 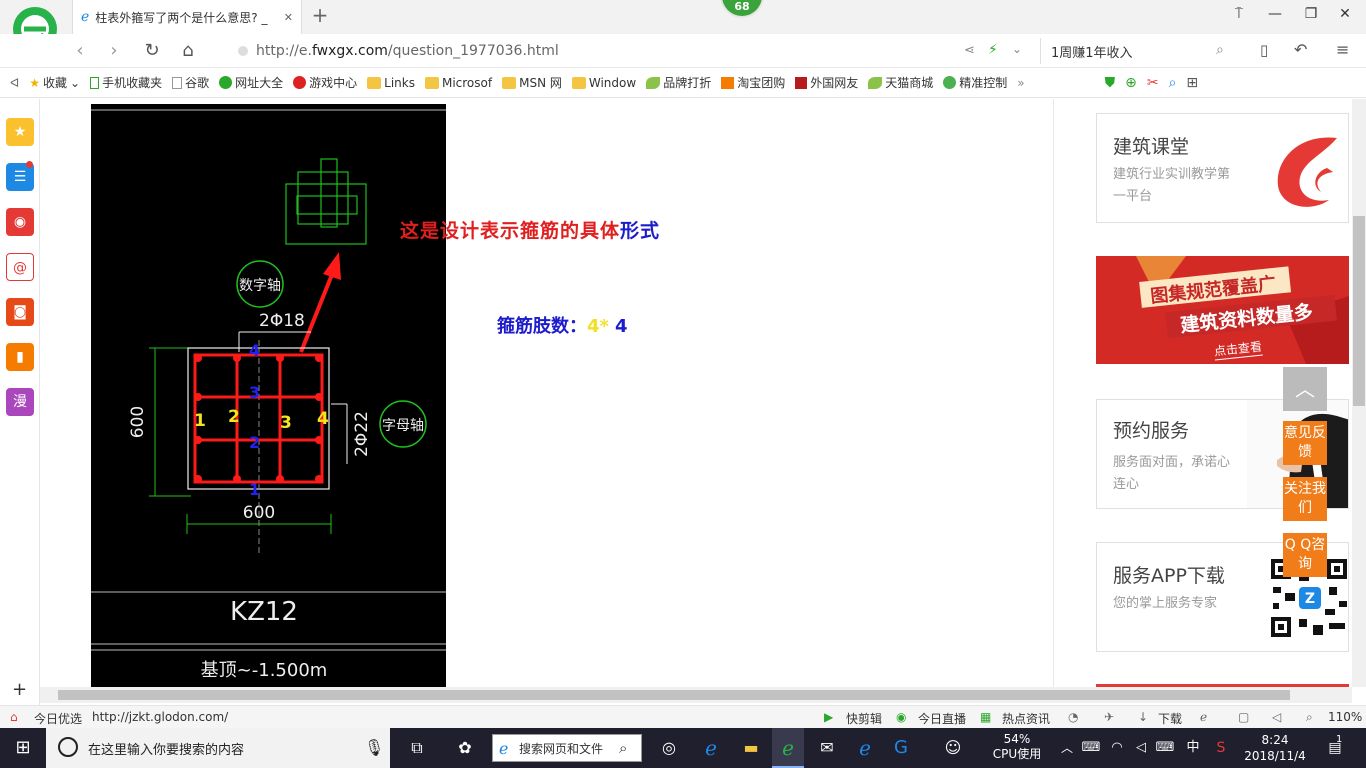 What do you see at coordinates (1359, 311) in the screenshot?
I see `vertical-scroll-thumb` at bounding box center [1359, 311].